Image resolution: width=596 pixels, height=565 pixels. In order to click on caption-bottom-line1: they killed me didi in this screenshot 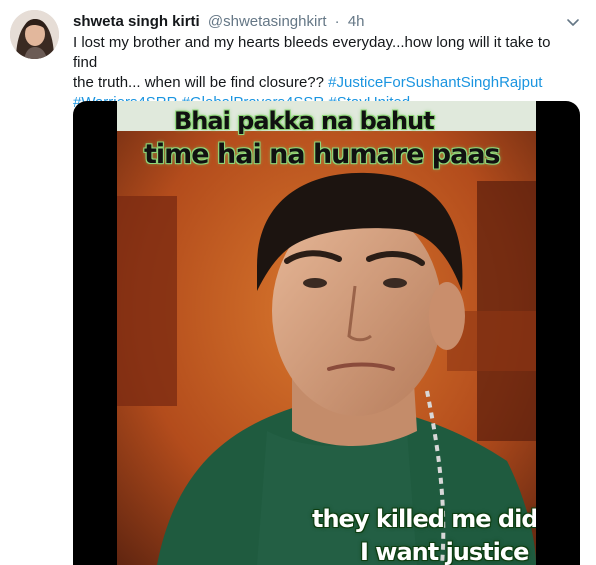, I will do `click(424, 519)`.